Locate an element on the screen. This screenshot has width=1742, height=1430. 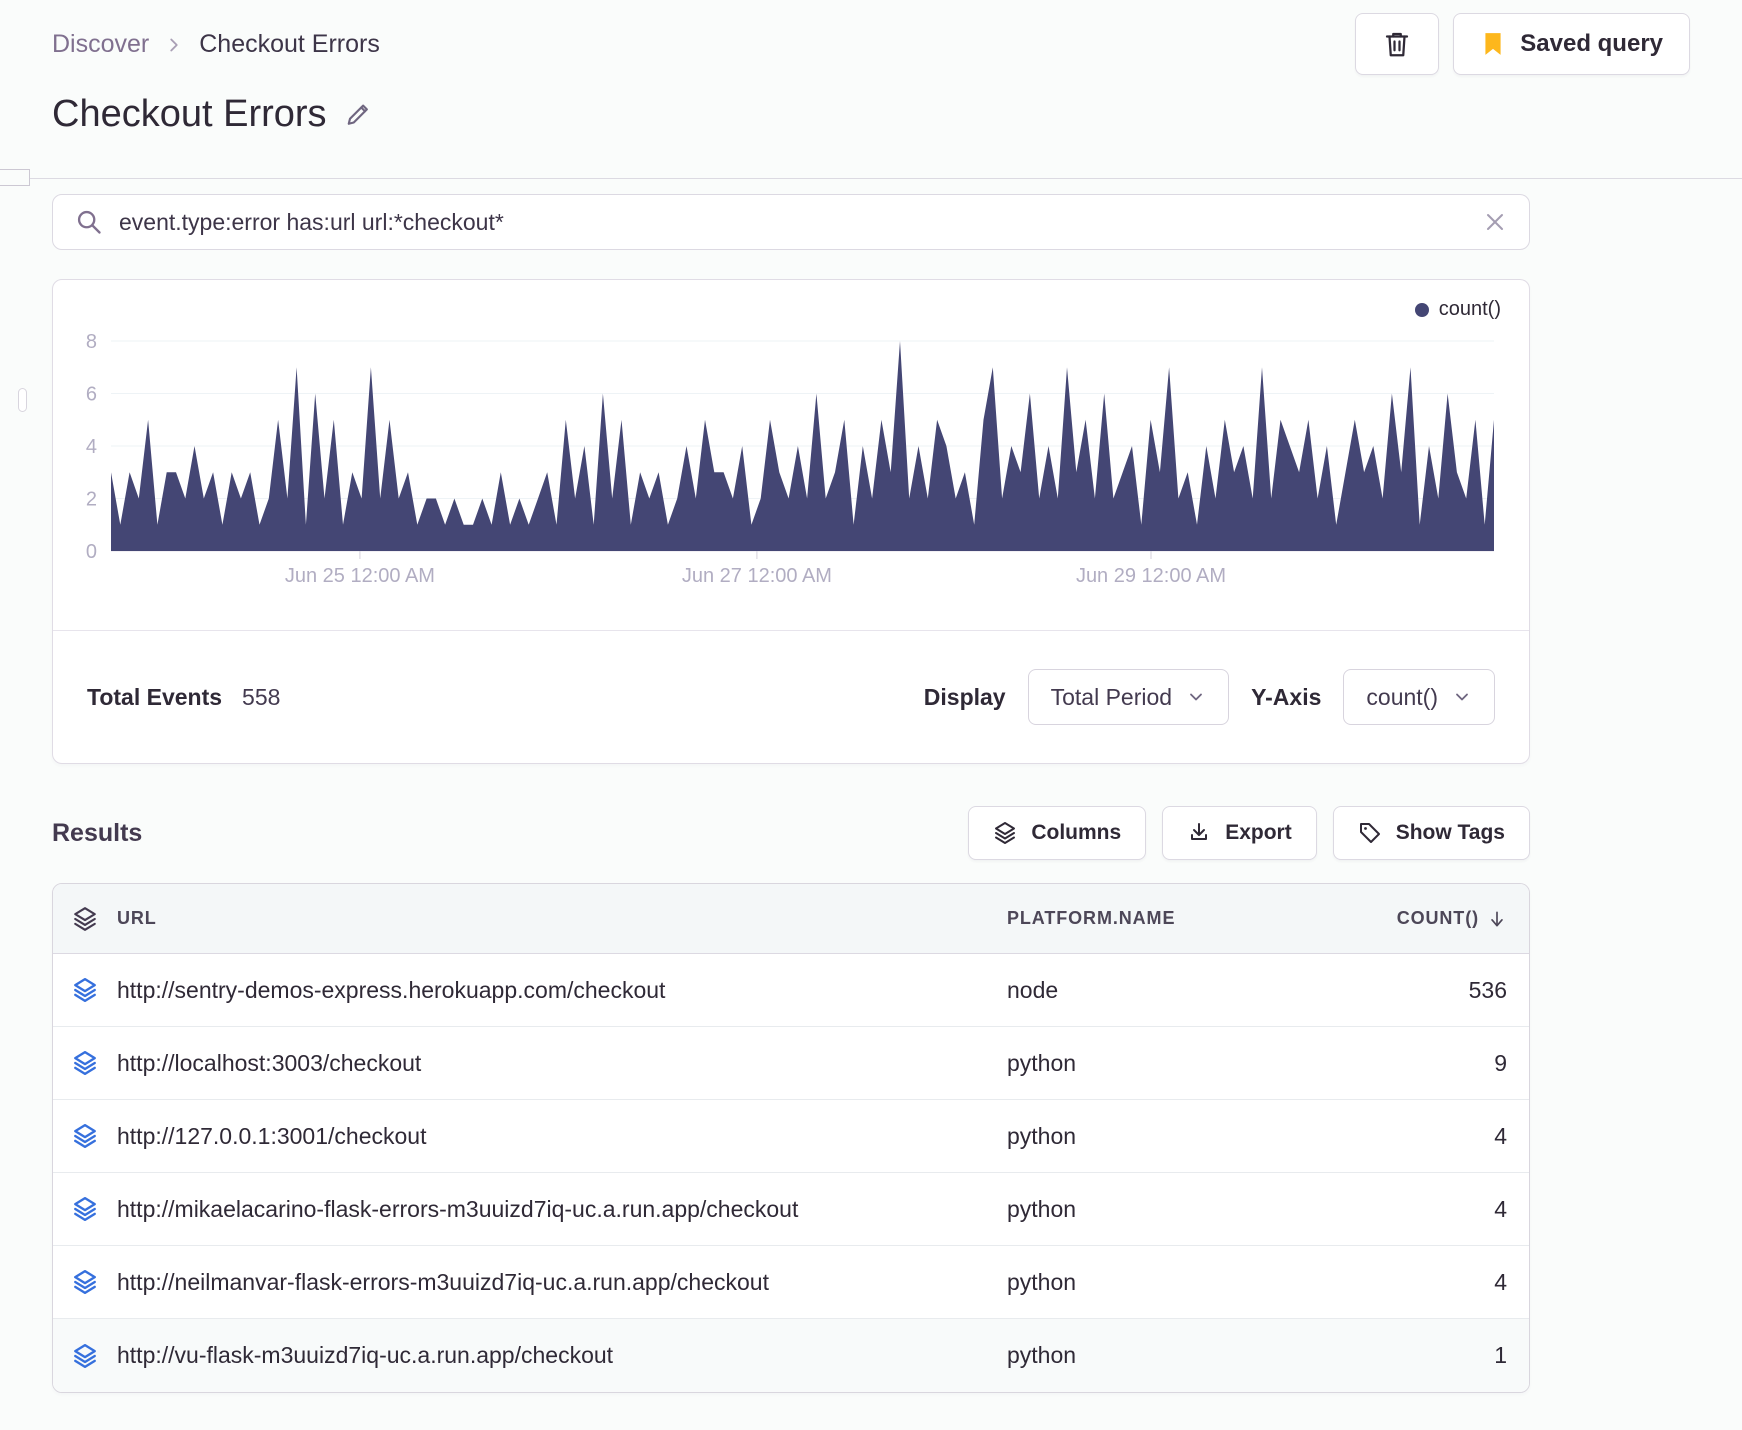
page-title-row: Checkout Errors is located at coordinates (871, 114).